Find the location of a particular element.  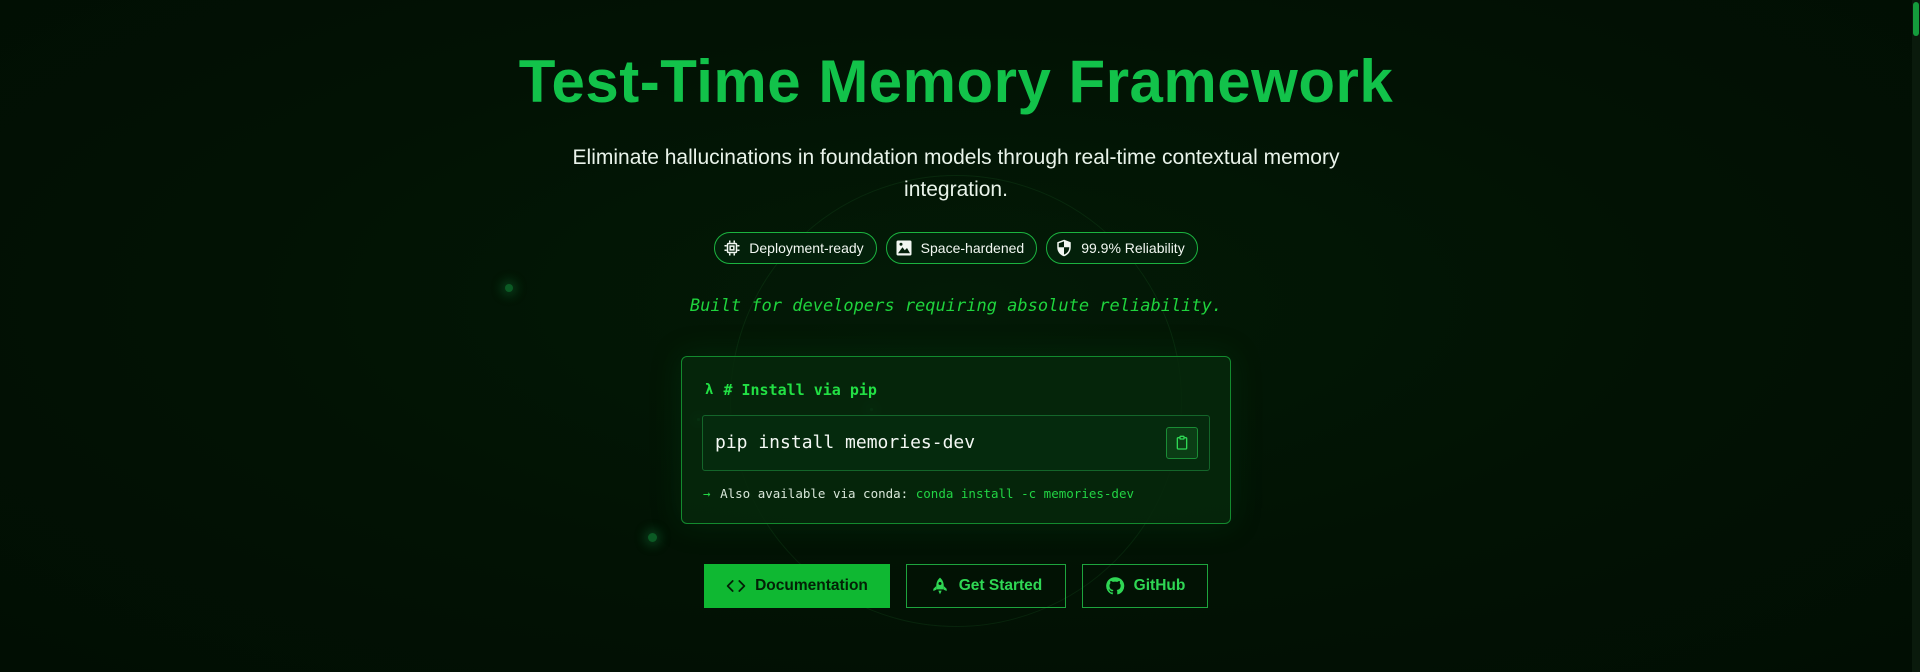

badge-label: 99.9% Reliability is located at coordinates (1133, 248).